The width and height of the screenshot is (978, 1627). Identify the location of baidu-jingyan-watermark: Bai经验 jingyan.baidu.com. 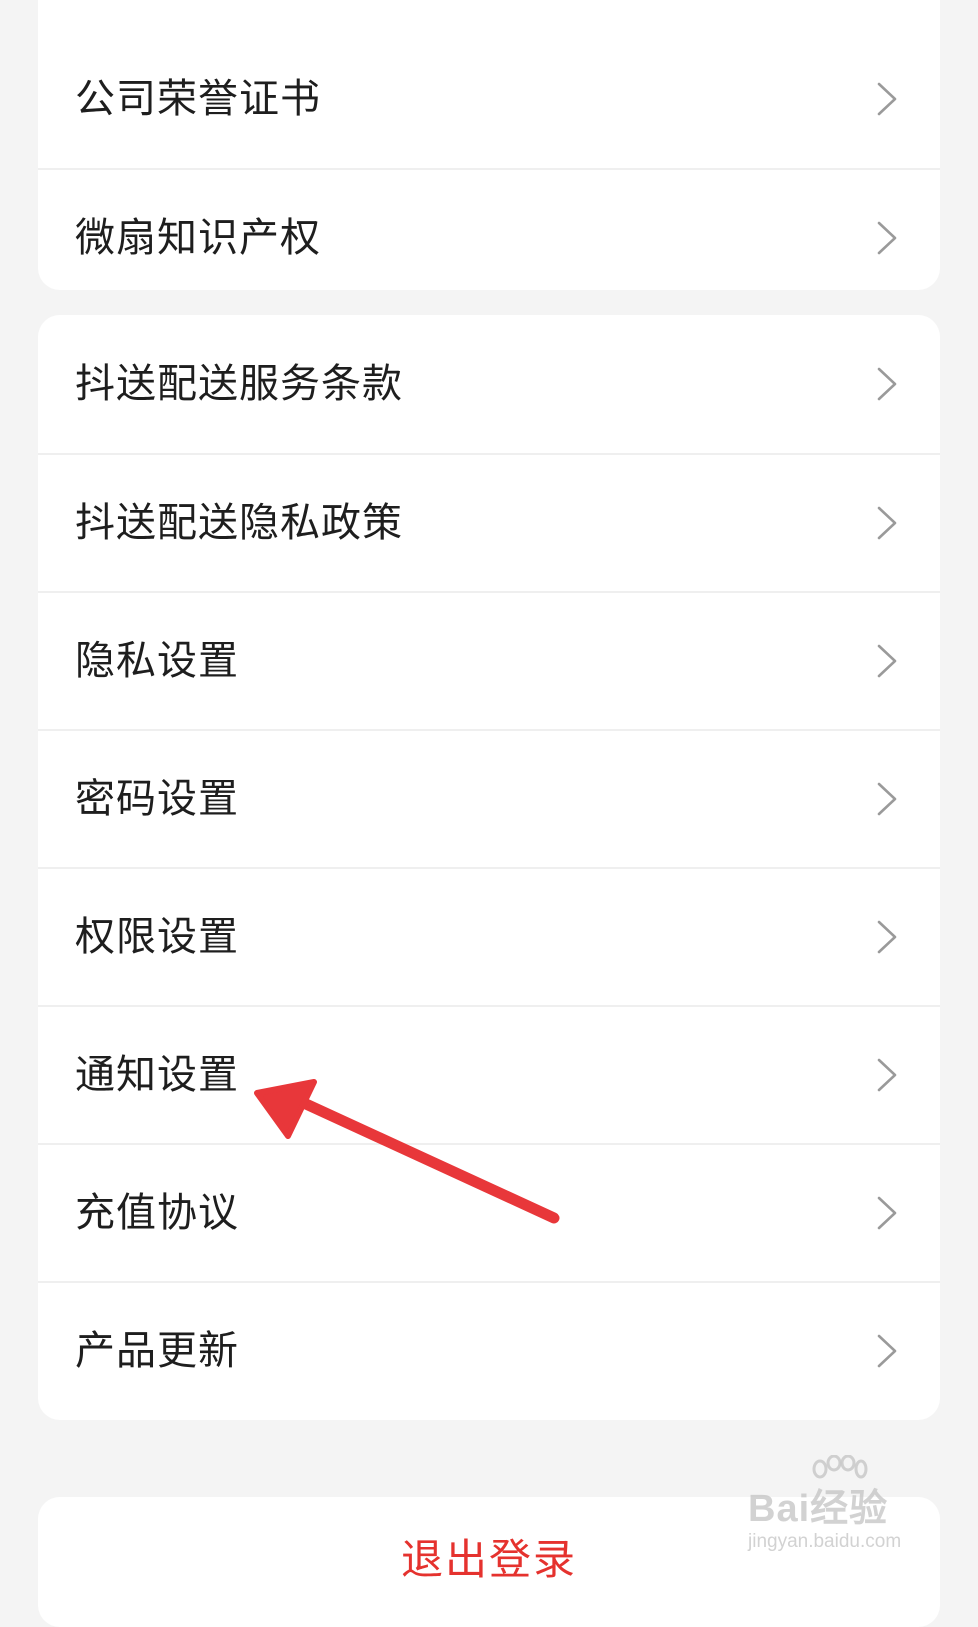
(848, 1510).